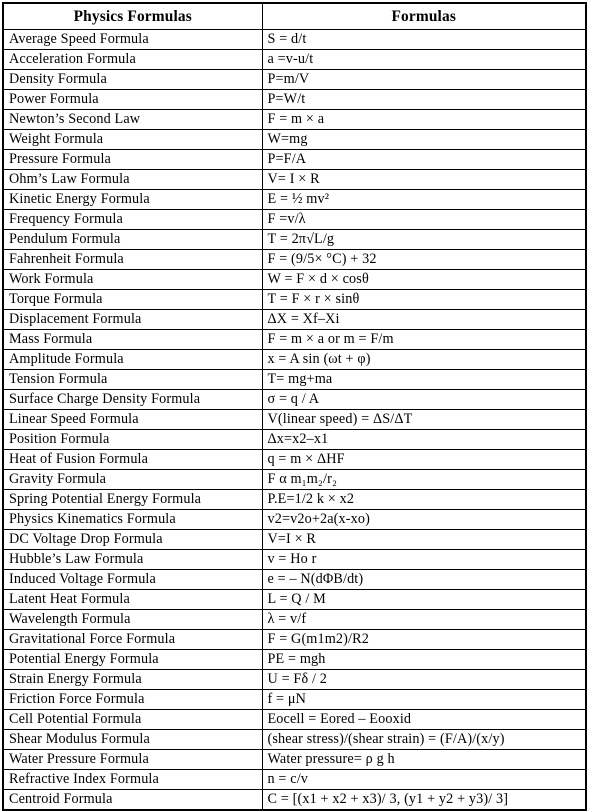 The width and height of the screenshot is (589, 811). I want to click on formula-name-cell: Ohm’s Law Formula, so click(132, 179).